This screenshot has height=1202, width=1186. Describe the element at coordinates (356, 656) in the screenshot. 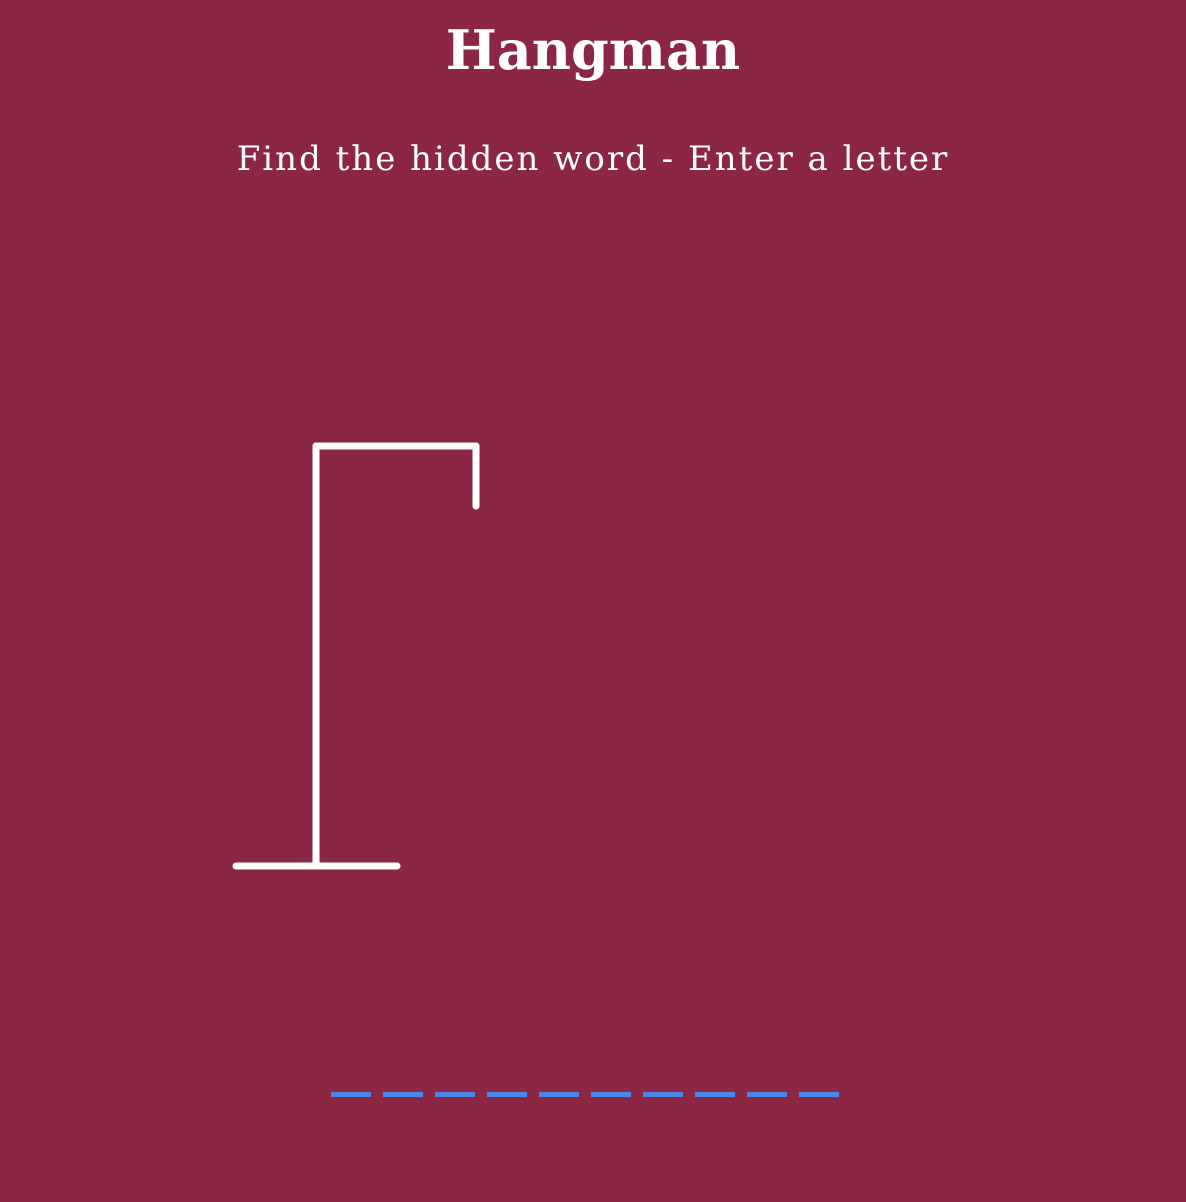

I see `hangman-gallows` at that location.